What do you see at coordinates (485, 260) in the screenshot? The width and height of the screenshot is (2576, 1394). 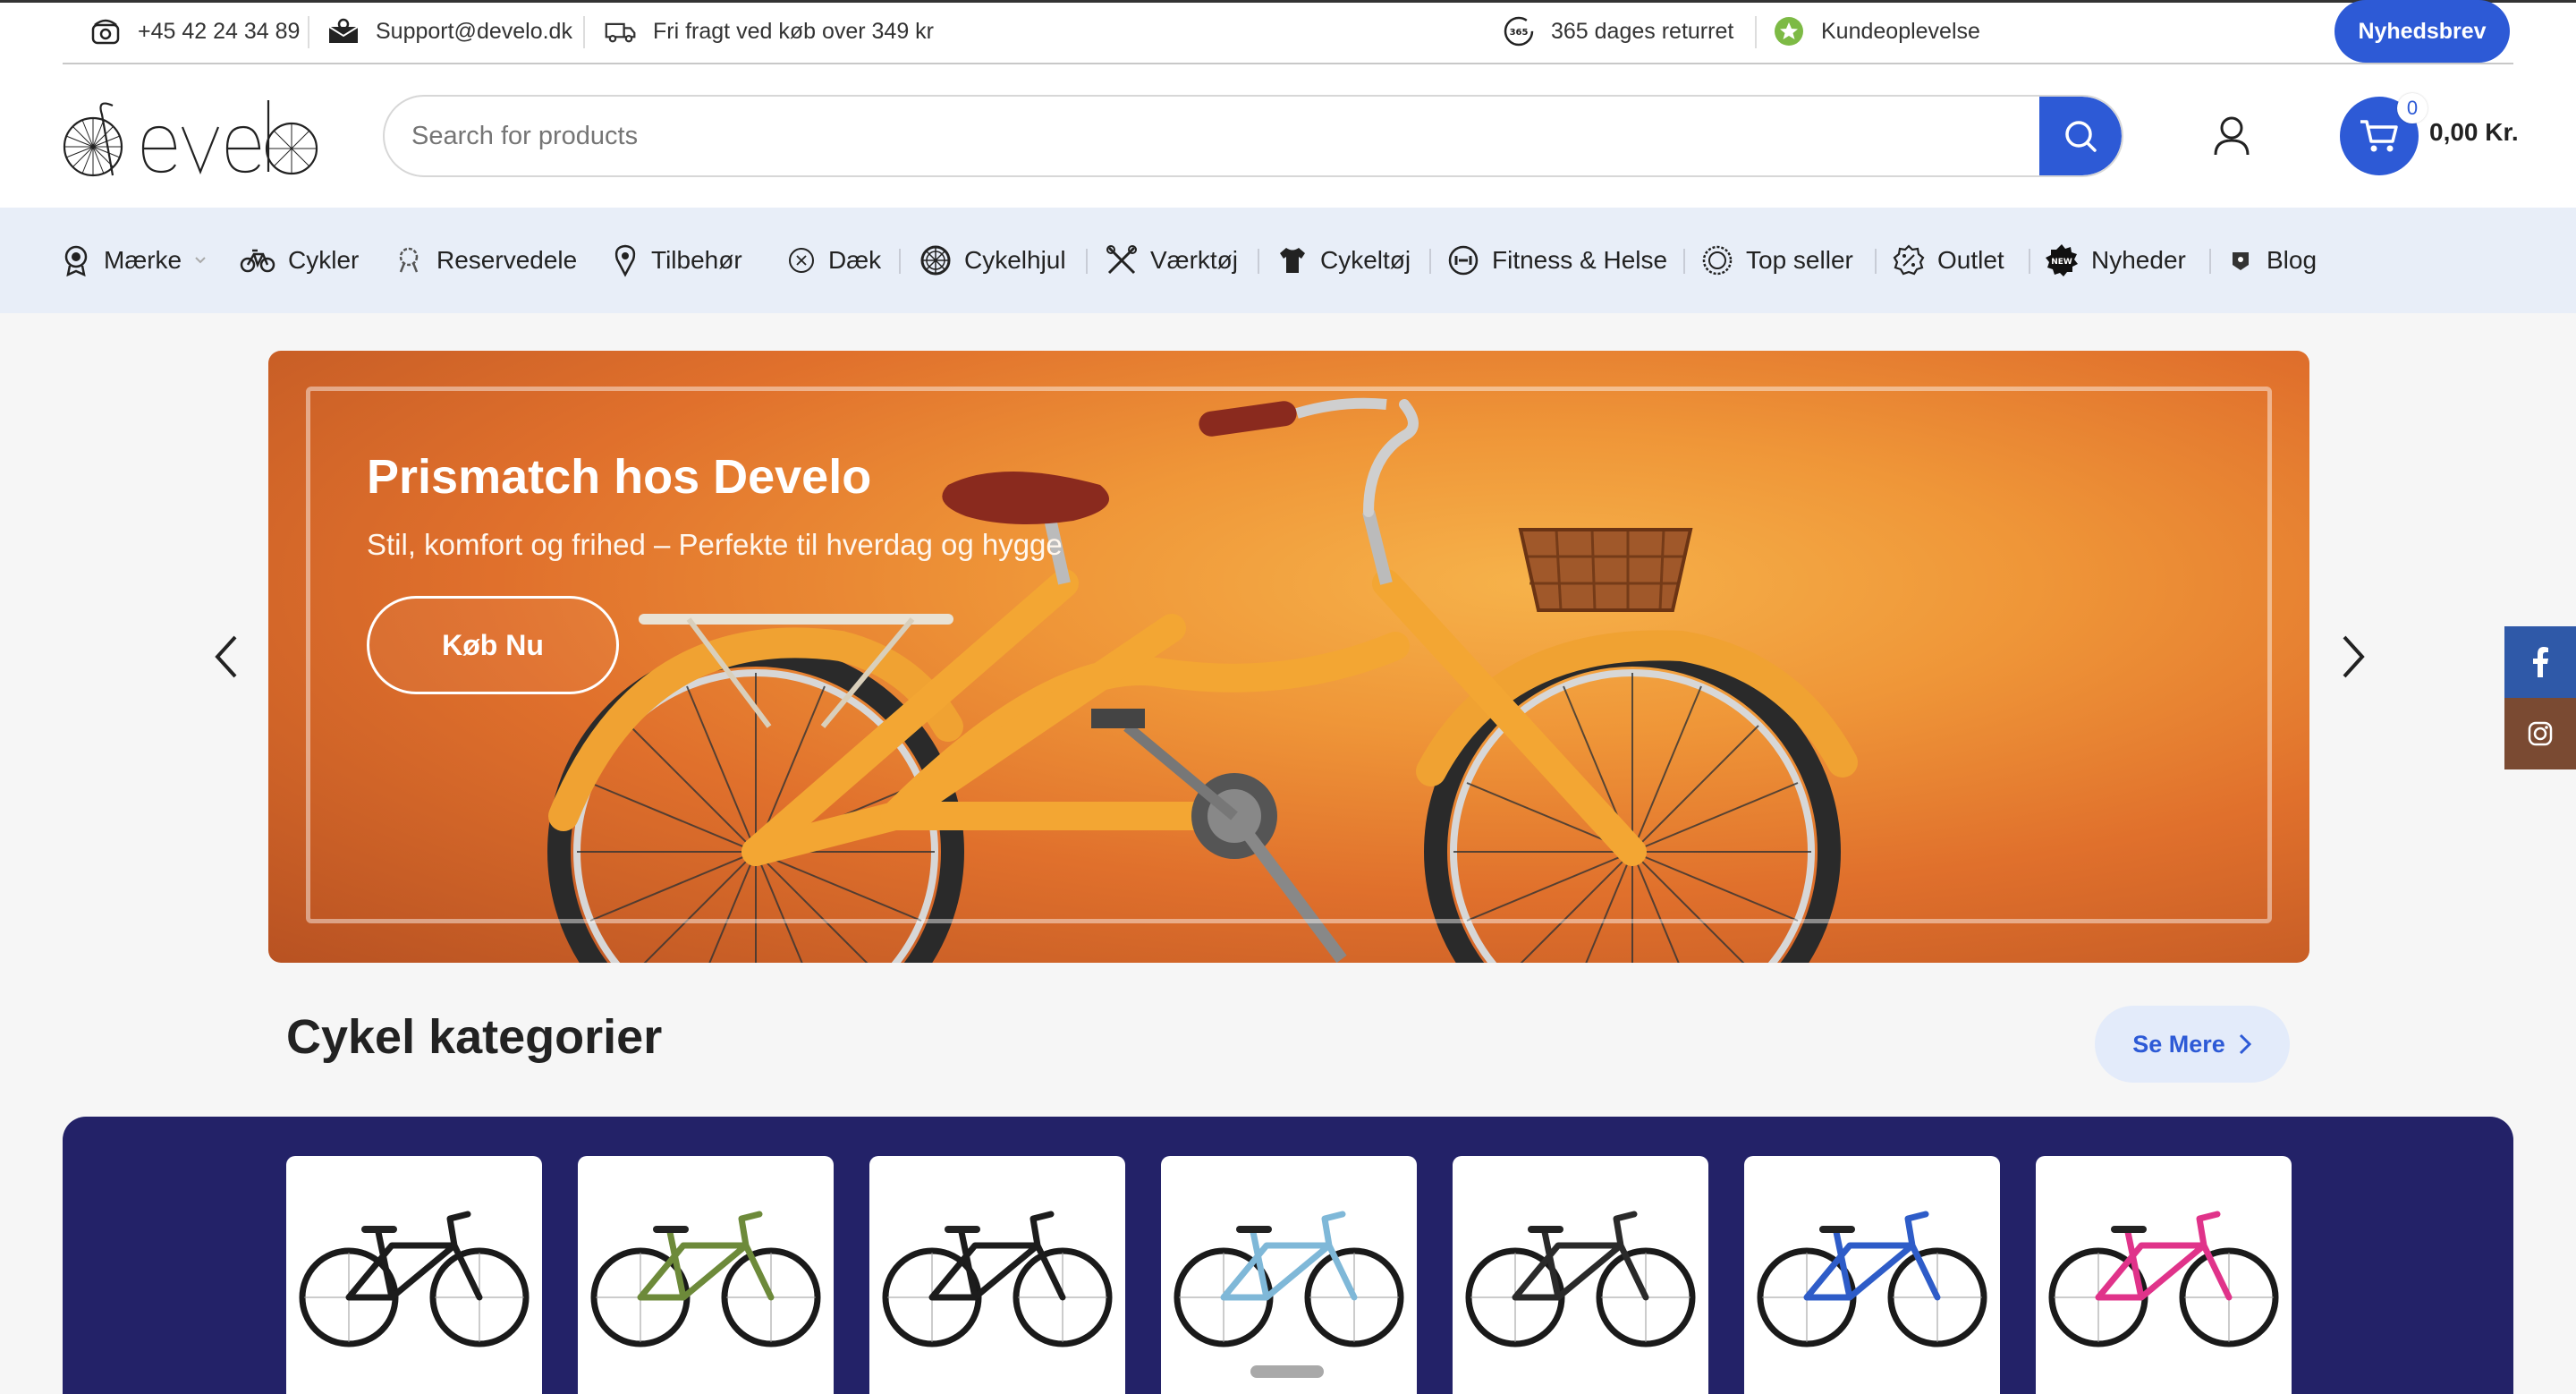 I see `nav-item-reservedele: Reservedele` at bounding box center [485, 260].